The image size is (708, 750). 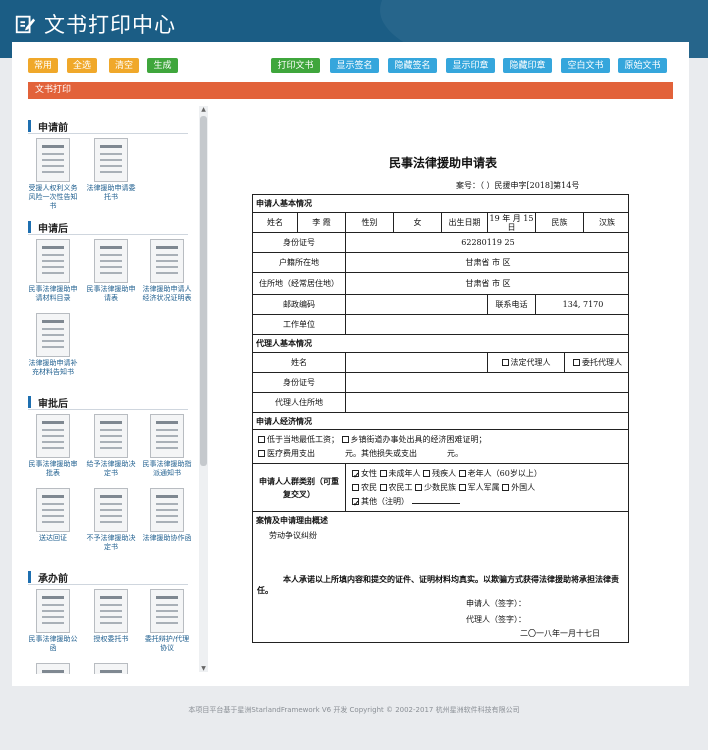 I want to click on applicant-basic-row: 姓名 李 霞 性别 女 出生日期 19 年 月 15日 民族 汉族, so click(x=440, y=223).